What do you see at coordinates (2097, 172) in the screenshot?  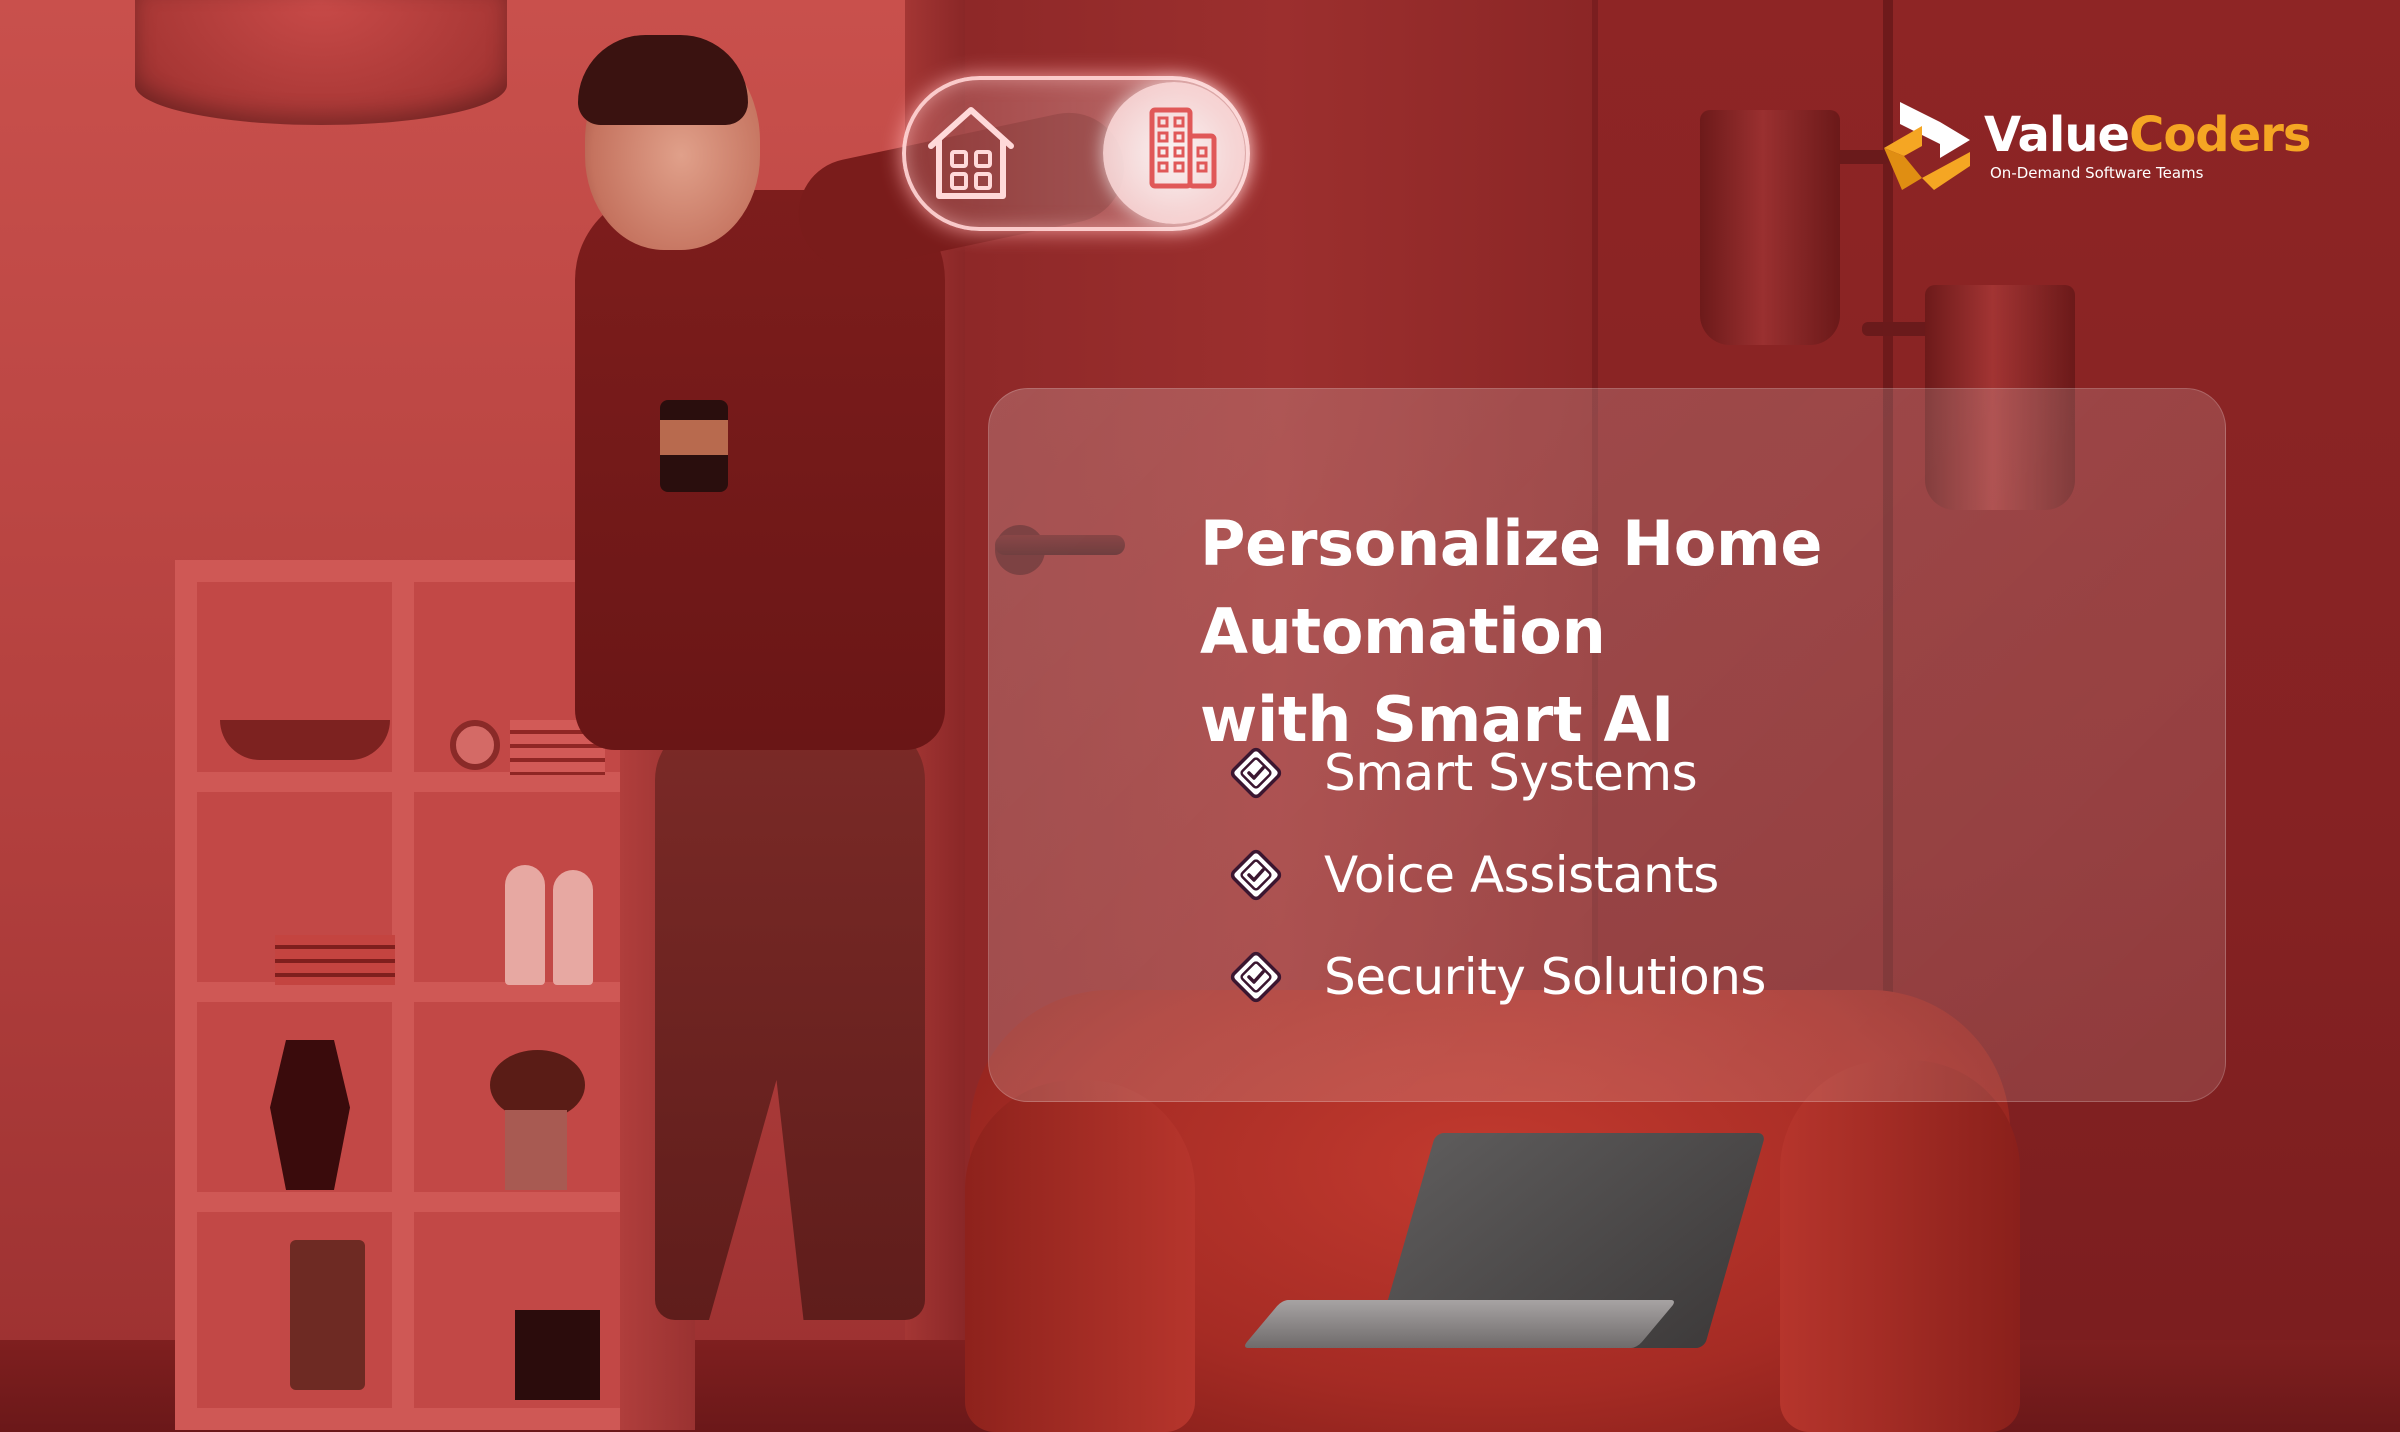 I see `brand-tagline: On-Demand Software Teams` at bounding box center [2097, 172].